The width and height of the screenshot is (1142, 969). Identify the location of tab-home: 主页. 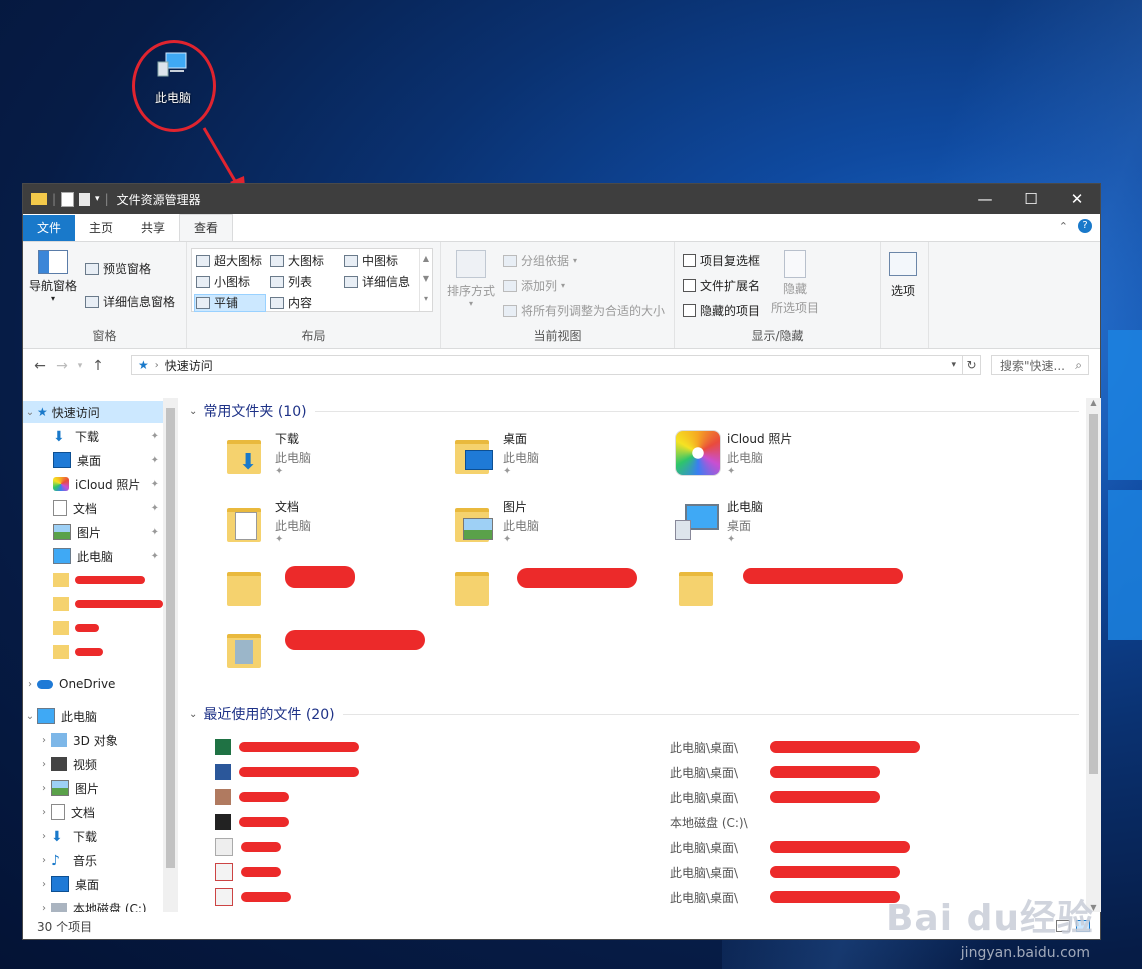
(101, 228).